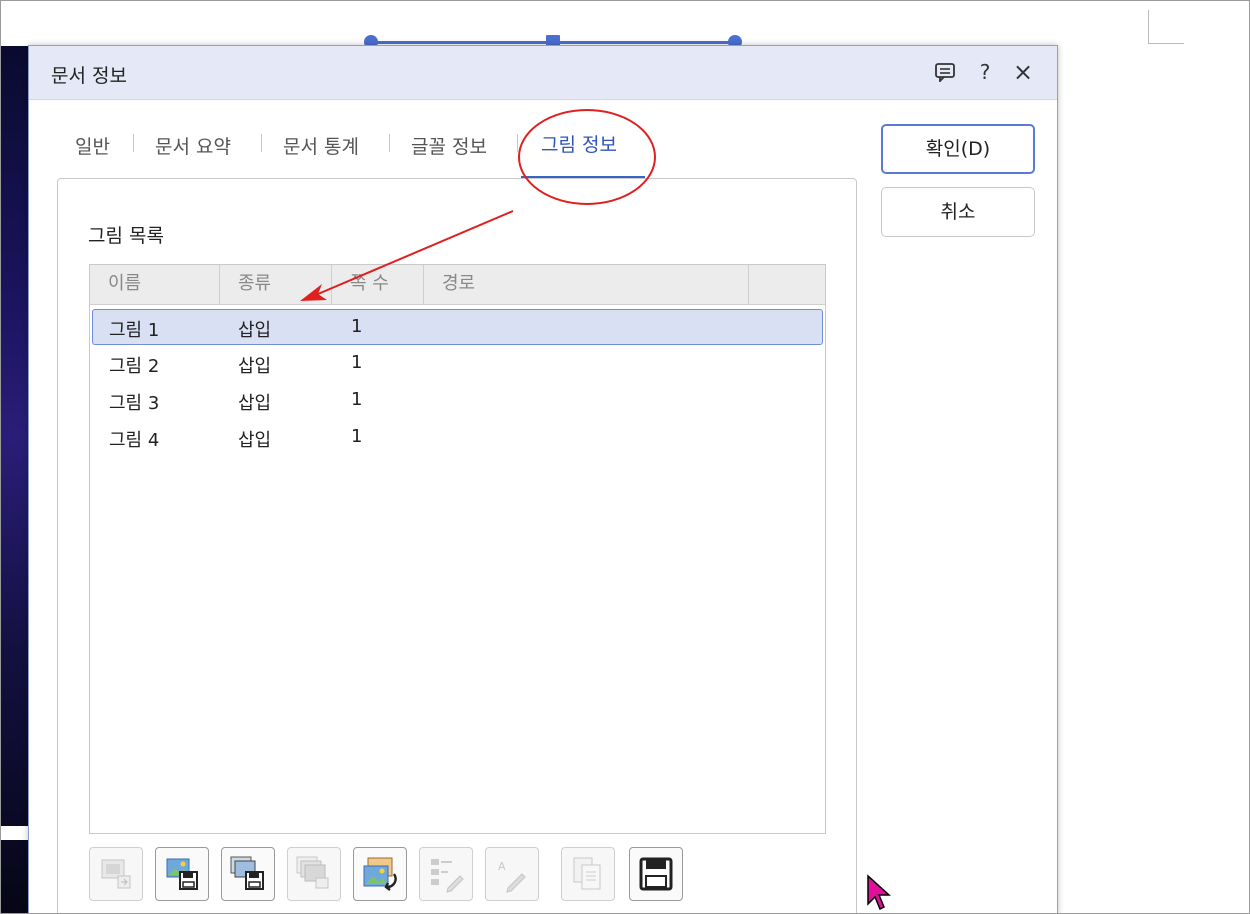 The image size is (1250, 914). I want to click on table-row: 그림 3 삽입 1, so click(457, 401).